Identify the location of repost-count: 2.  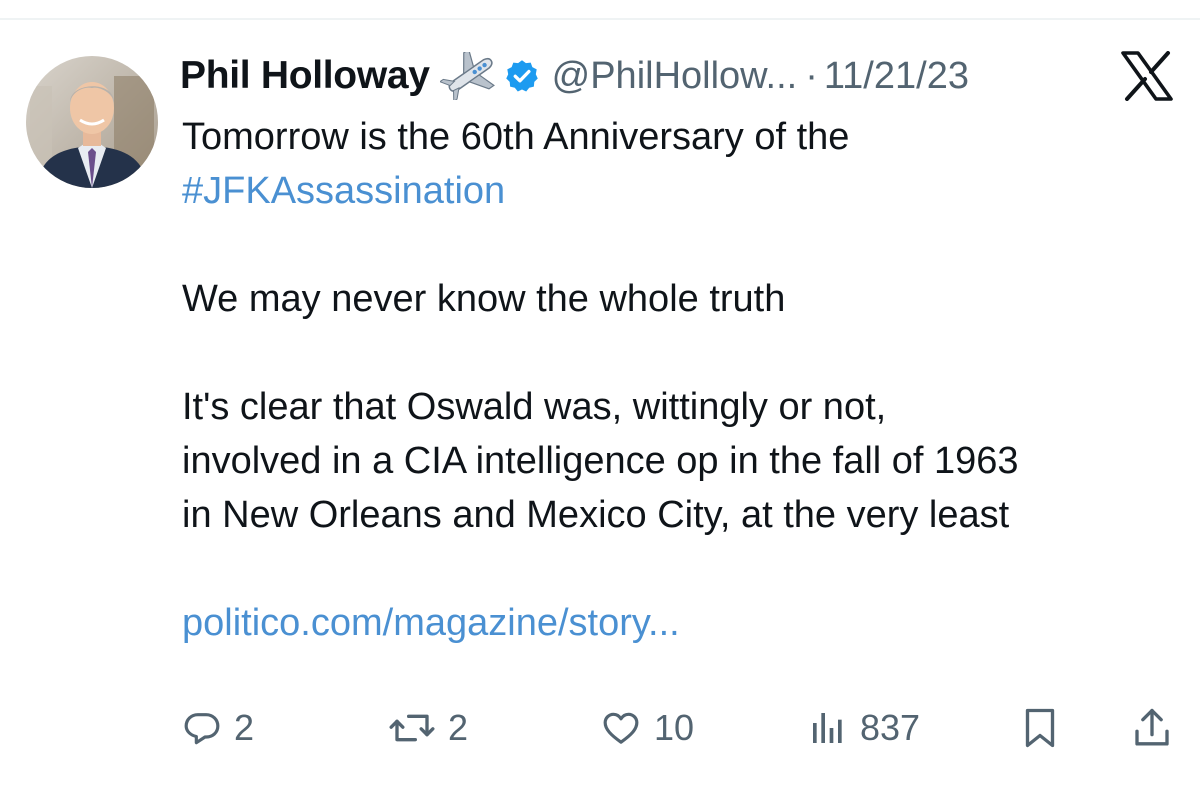
(458, 727).